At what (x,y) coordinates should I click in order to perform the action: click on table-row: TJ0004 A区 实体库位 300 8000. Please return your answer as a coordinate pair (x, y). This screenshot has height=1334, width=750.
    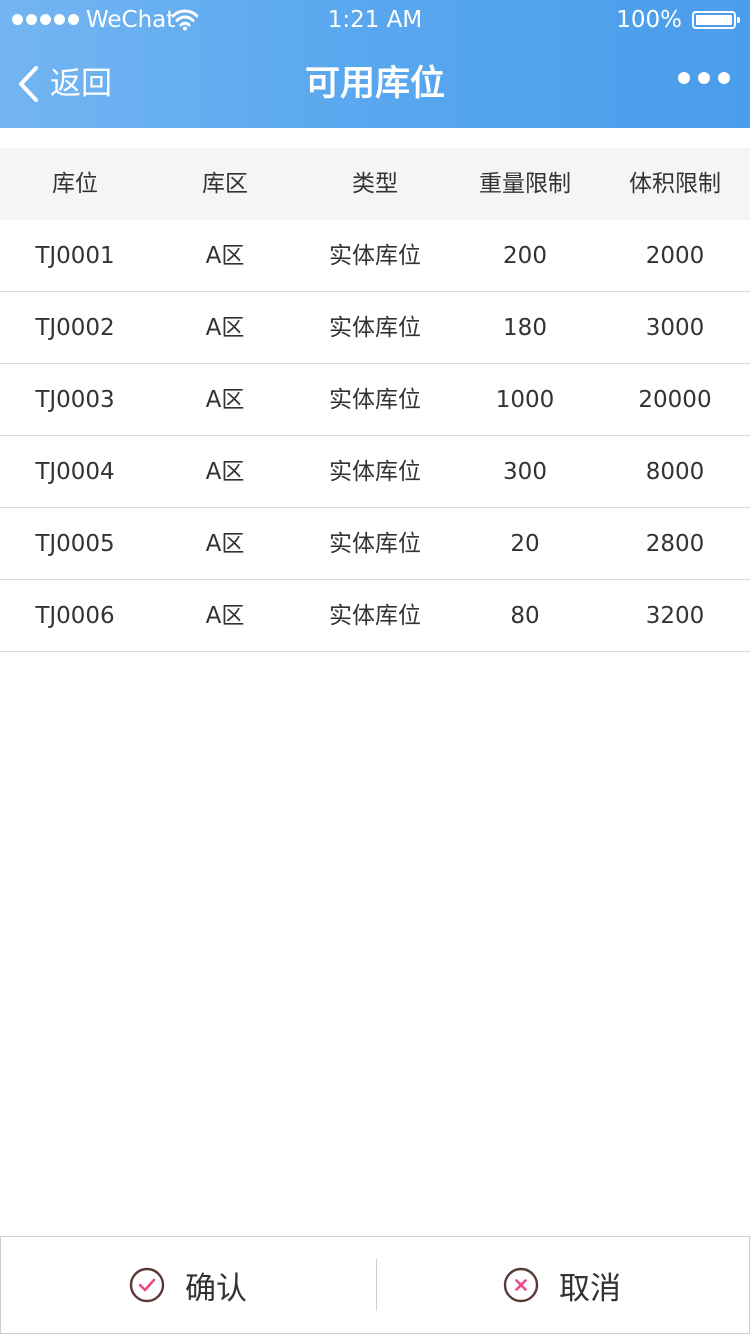
    Looking at the image, I should click on (375, 472).